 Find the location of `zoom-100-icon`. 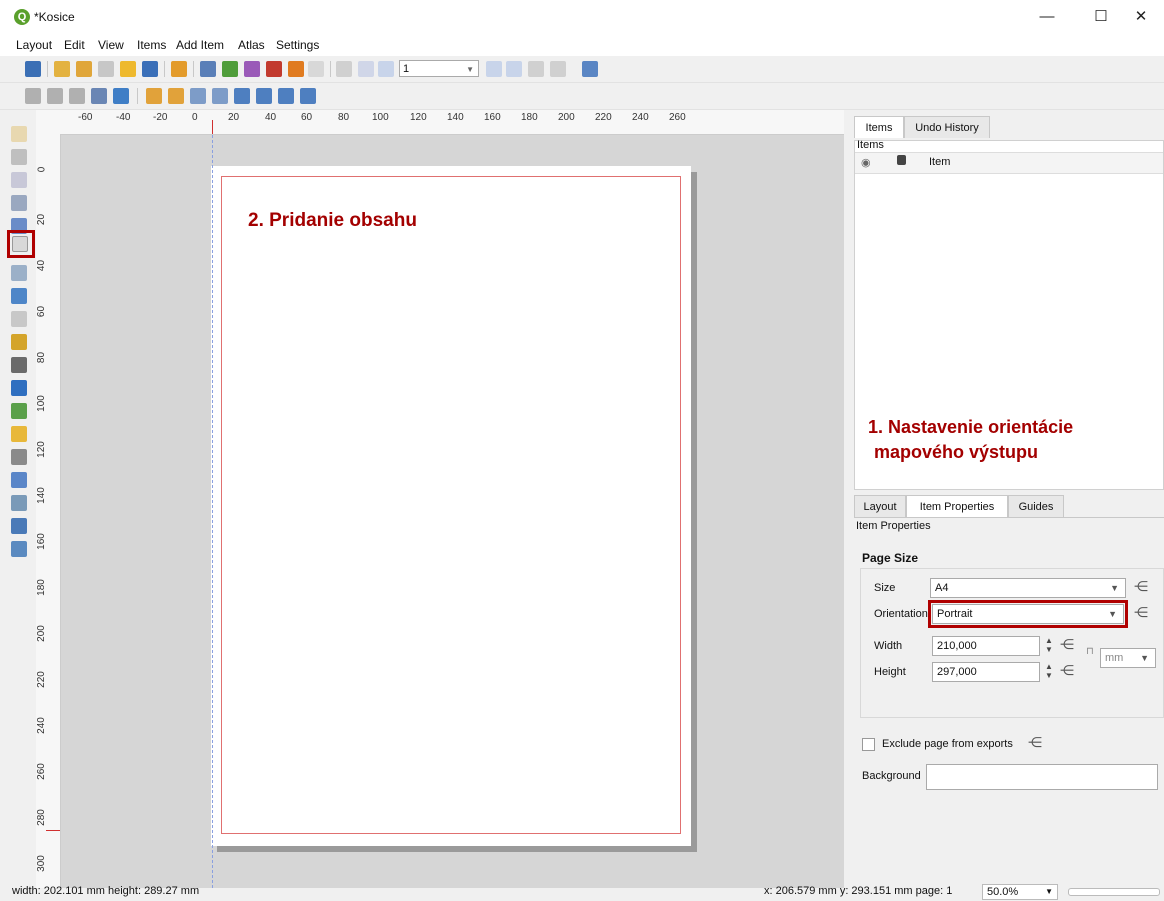

zoom-100-icon is located at coordinates (77, 96).